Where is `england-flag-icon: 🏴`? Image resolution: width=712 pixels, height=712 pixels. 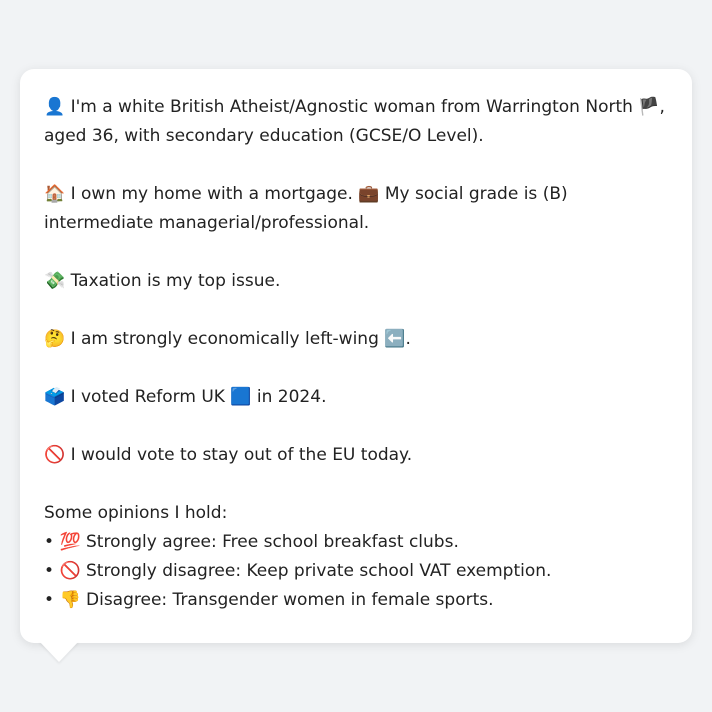
england-flag-icon: 🏴 is located at coordinates (649, 107).